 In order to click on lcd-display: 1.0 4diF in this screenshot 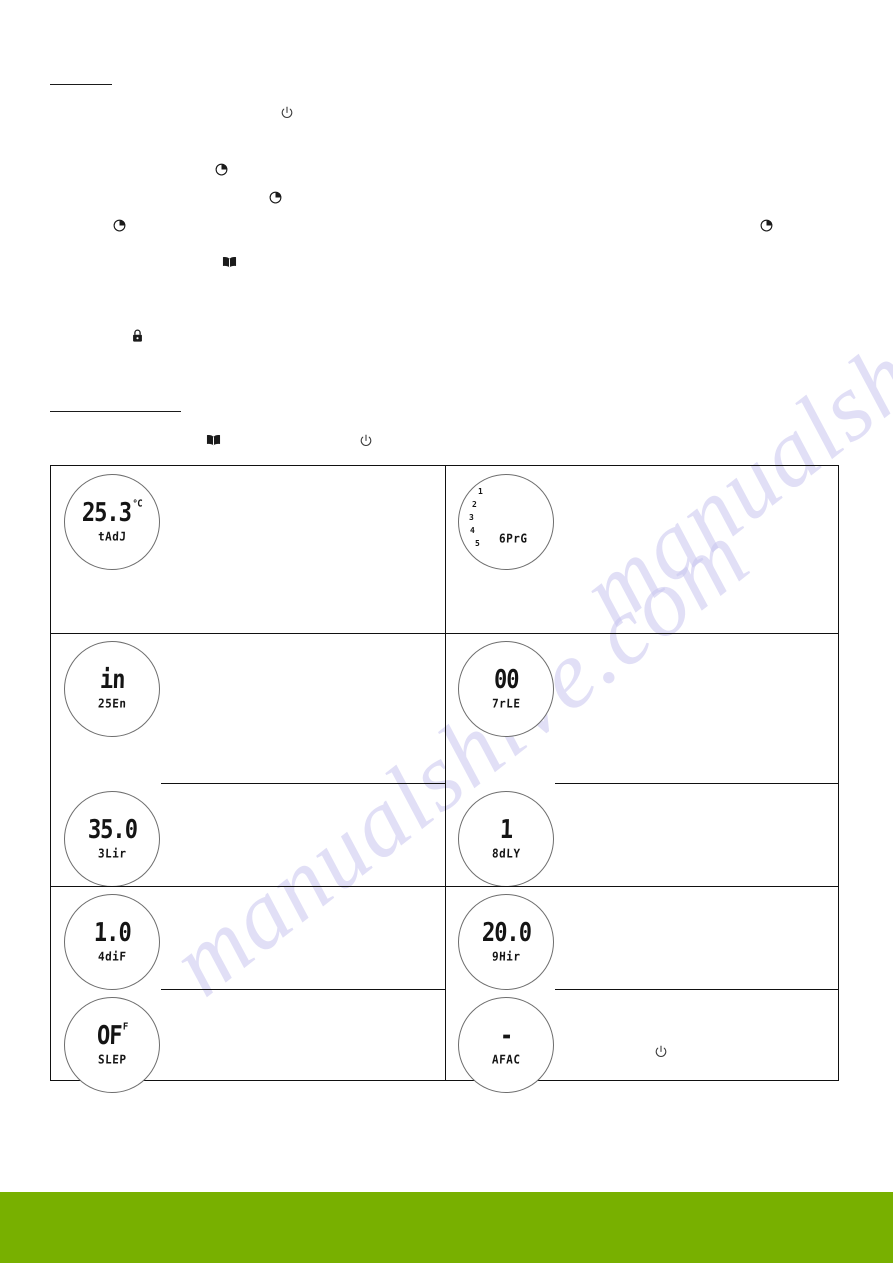, I will do `click(112, 942)`.